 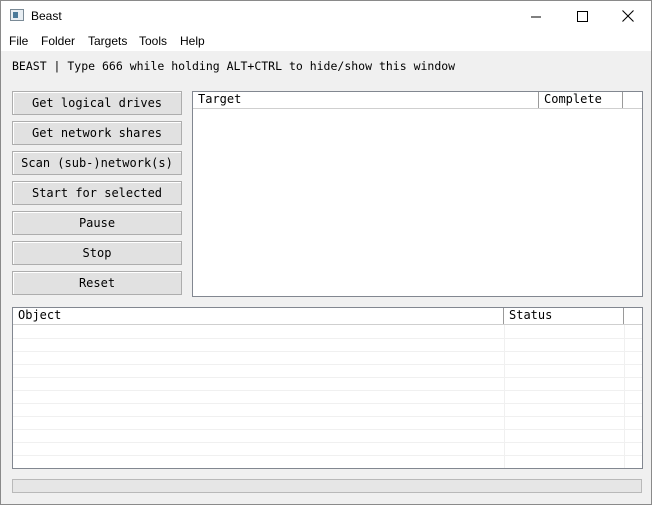 I want to click on window-title: Beast, so click(x=46, y=16).